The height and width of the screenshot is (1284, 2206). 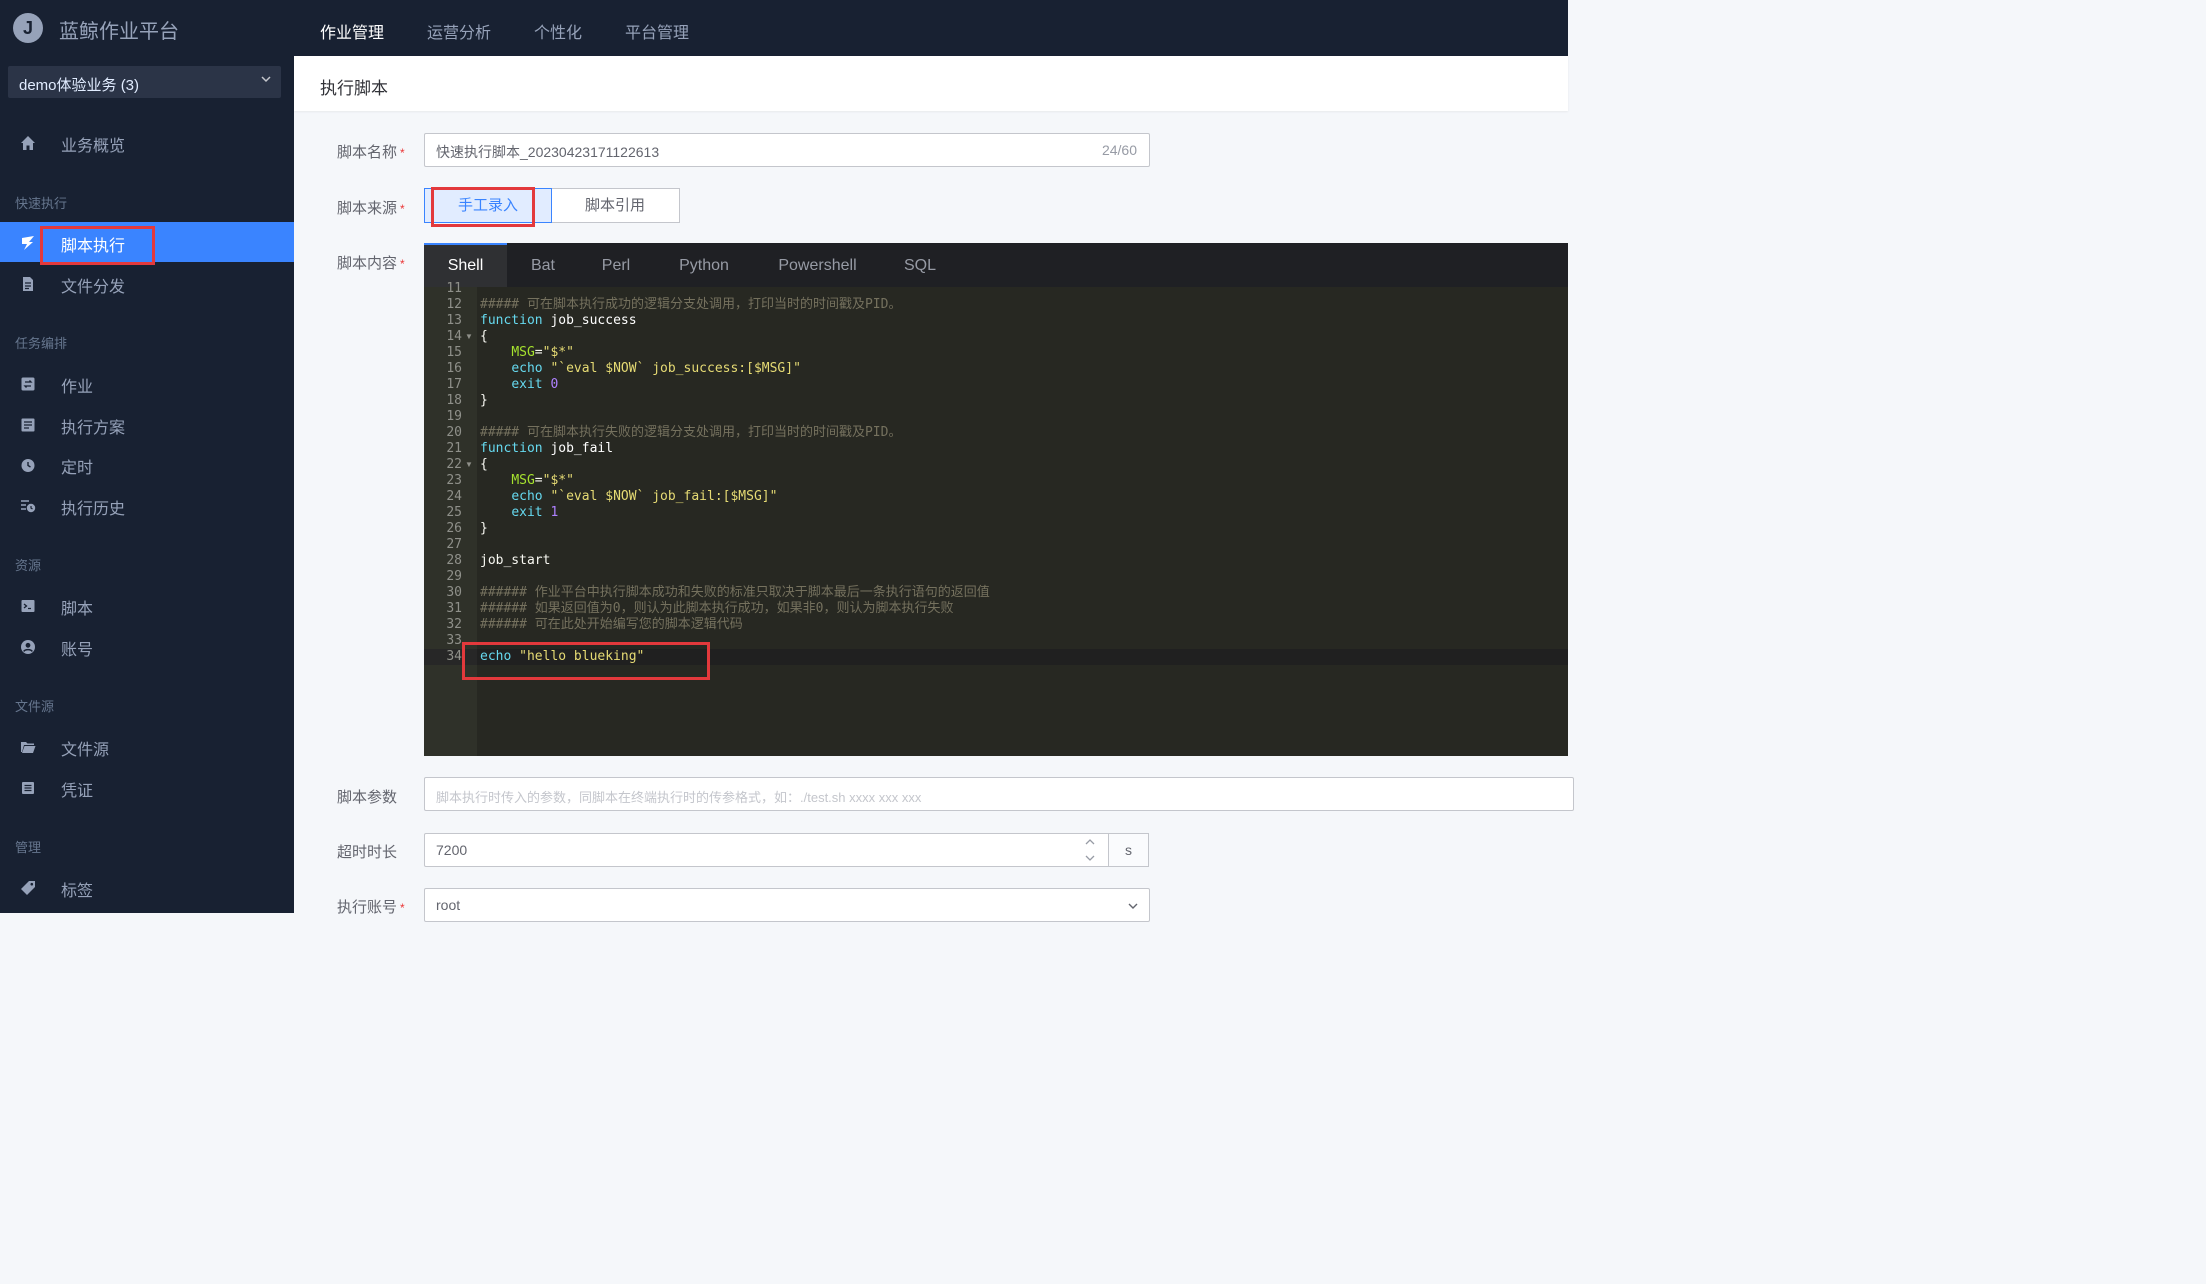 I want to click on app-title: 蓝鲸作业平台, so click(x=119, y=29).